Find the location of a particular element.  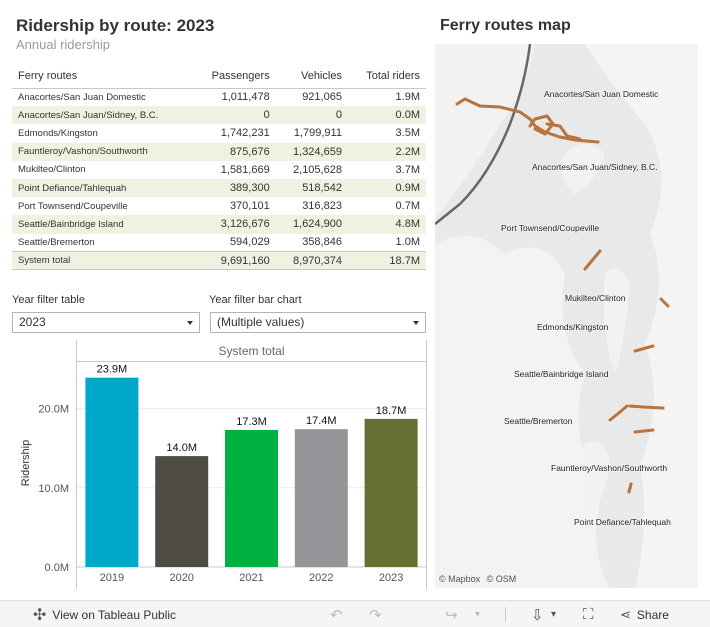

y-tick-label: 10.0M is located at coordinates (53, 489).